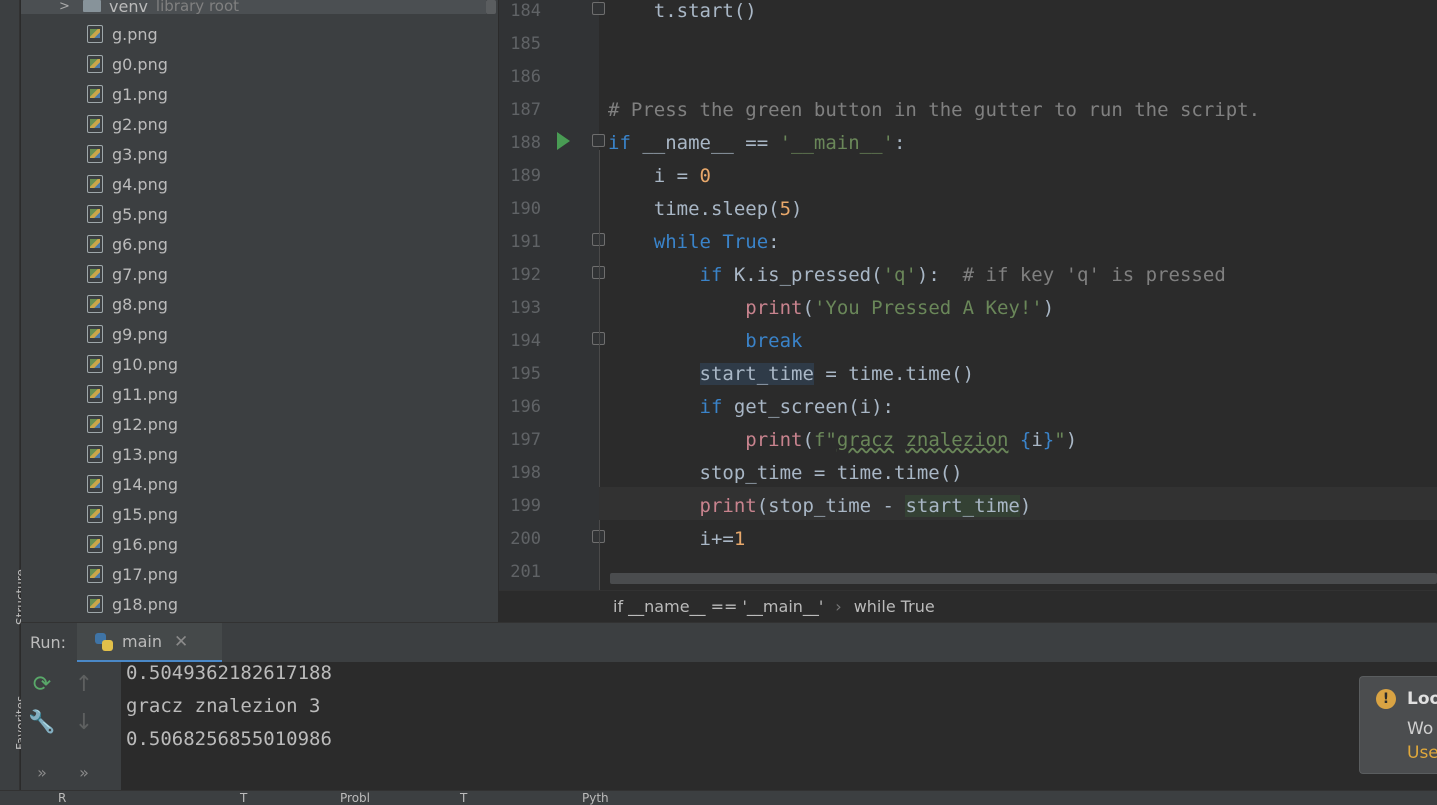 The image size is (1437, 805). I want to click on run-tab-main: main ✕, so click(149, 643).